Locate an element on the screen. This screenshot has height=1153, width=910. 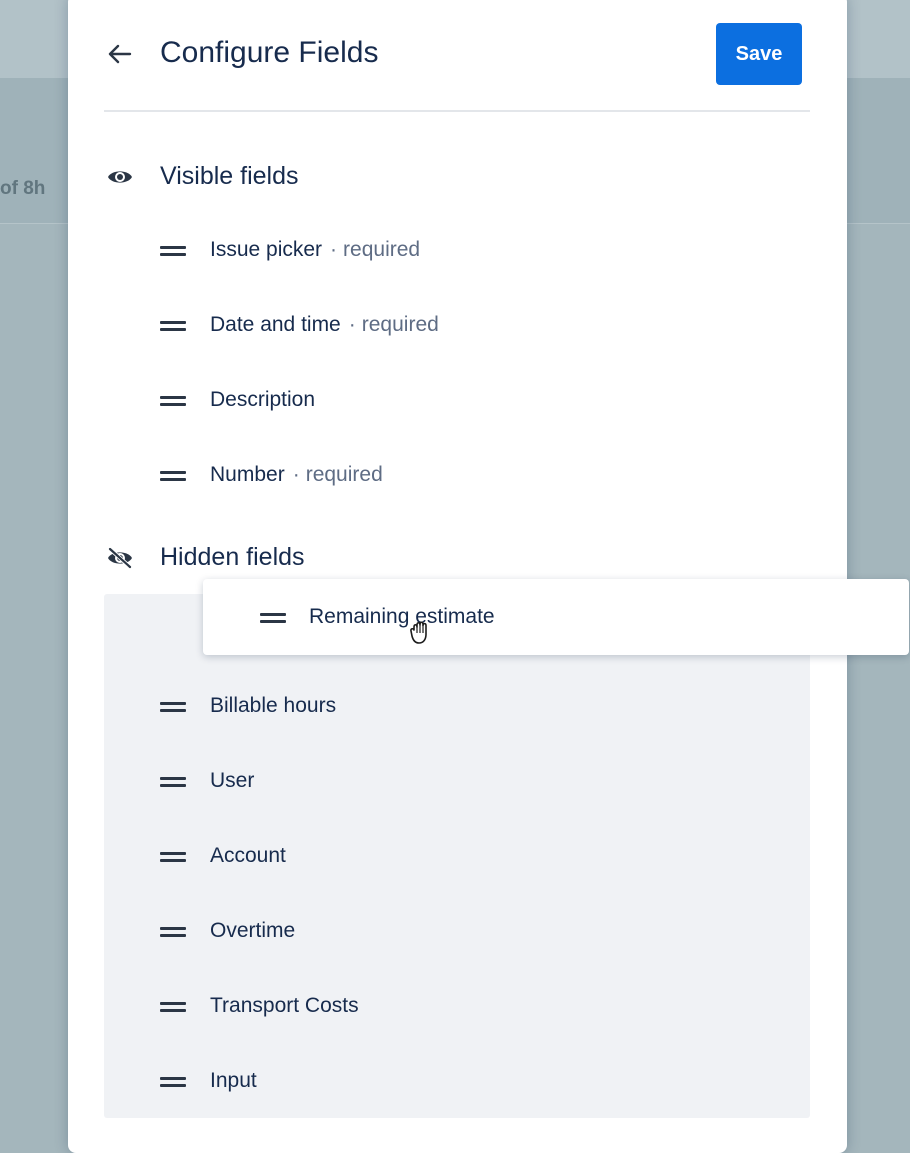
eye-icon is located at coordinates (120, 177).